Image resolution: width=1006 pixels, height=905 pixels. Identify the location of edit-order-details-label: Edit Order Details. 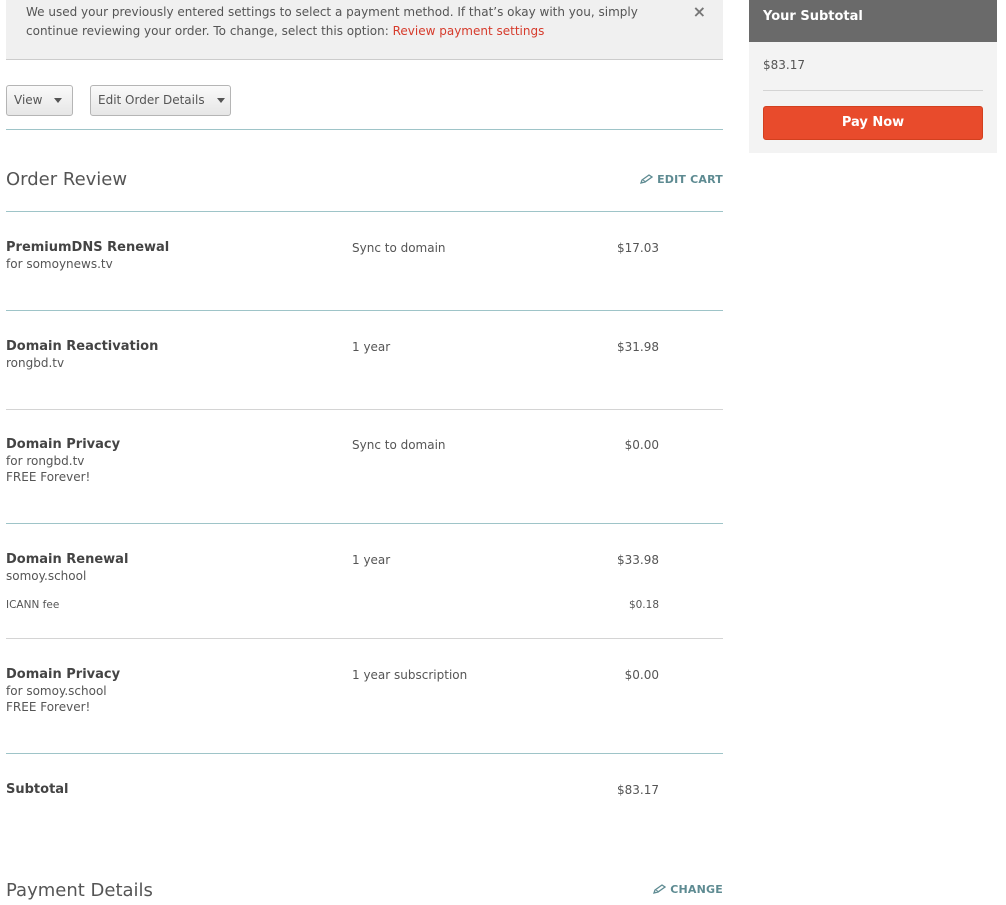
(151, 100).